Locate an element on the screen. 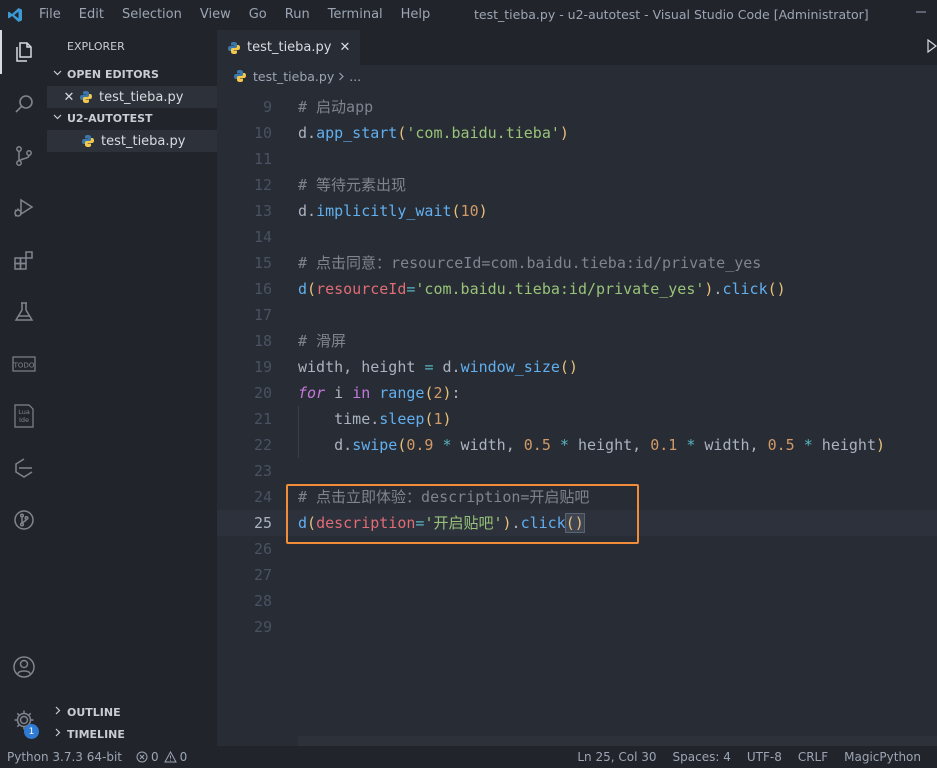 The image size is (937, 768). menu-edit: Edit is located at coordinates (91, 15).